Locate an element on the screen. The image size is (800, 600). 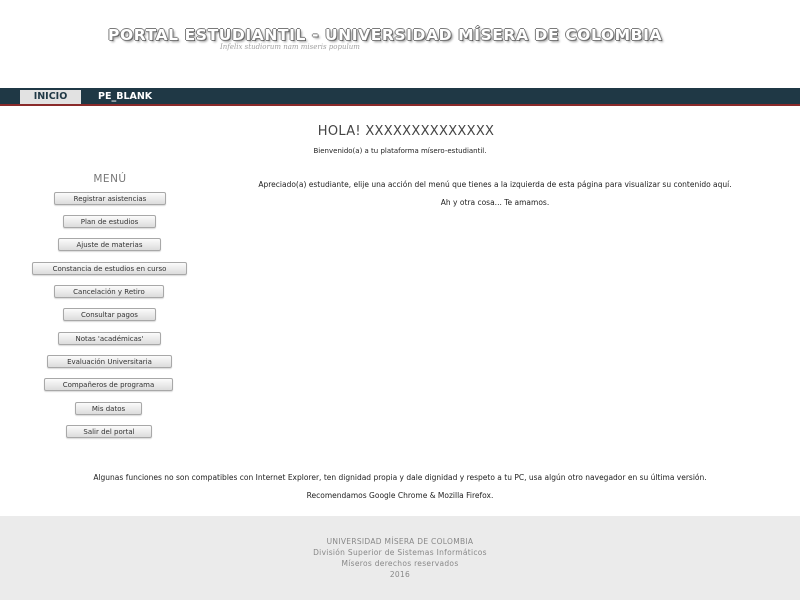
menu-button-evaluacion-universitaria: Evaluación Universitaria is located at coordinates (109, 361).